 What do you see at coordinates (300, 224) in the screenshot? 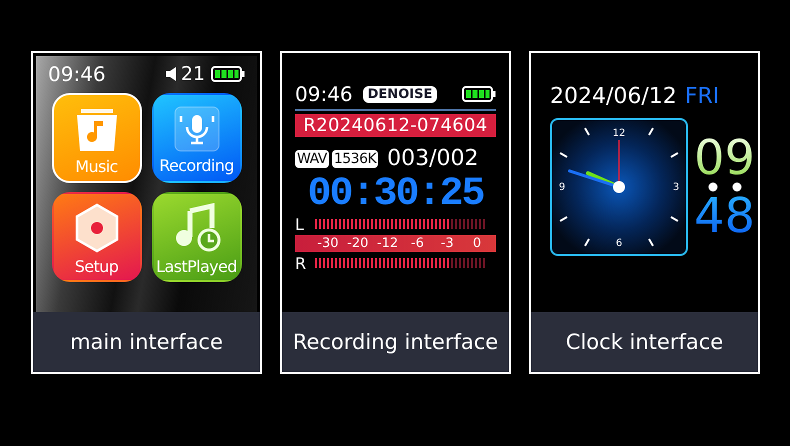
I see `channel-label: L` at bounding box center [300, 224].